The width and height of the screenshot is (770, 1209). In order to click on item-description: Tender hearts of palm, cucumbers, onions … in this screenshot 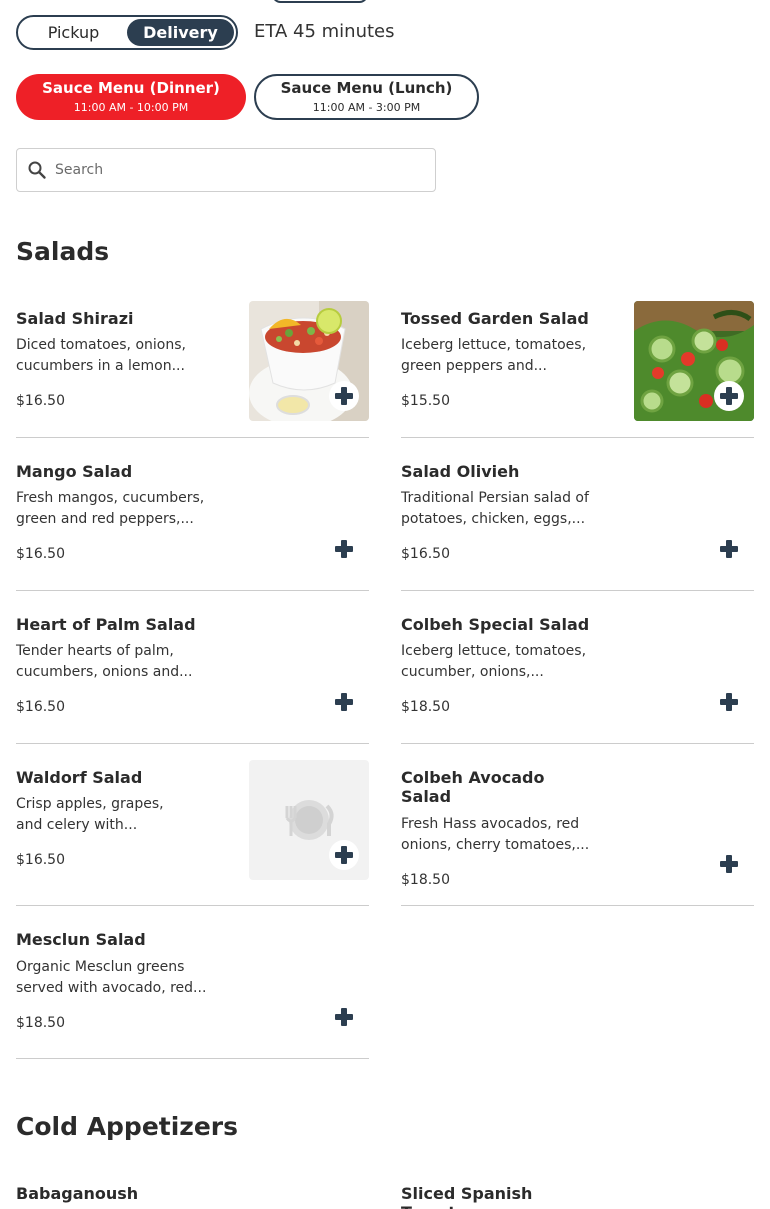, I will do `click(104, 661)`.